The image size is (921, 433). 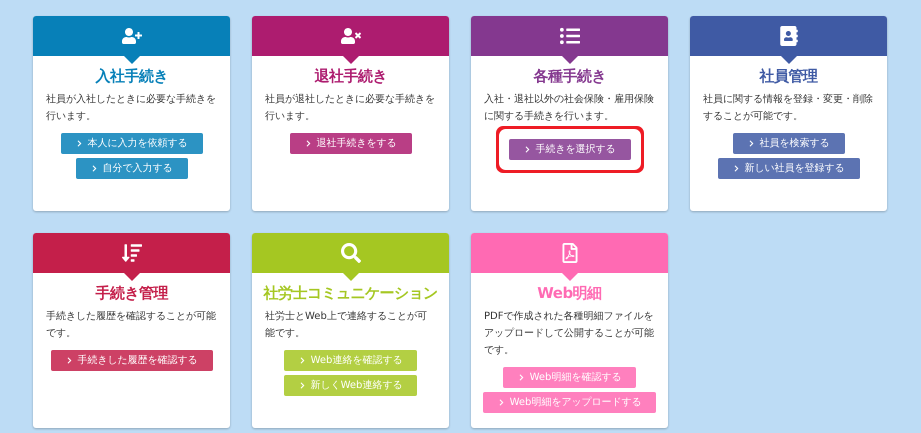 I want to click on address-book-icon, so click(x=788, y=36).